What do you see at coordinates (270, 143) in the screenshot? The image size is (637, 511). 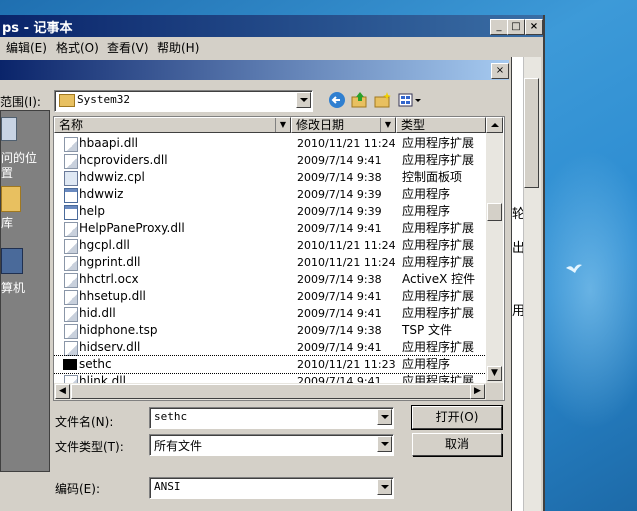 I see `file-row: hbaapi.dll 2010/11/21 11:24 应用程序扩展` at bounding box center [270, 143].